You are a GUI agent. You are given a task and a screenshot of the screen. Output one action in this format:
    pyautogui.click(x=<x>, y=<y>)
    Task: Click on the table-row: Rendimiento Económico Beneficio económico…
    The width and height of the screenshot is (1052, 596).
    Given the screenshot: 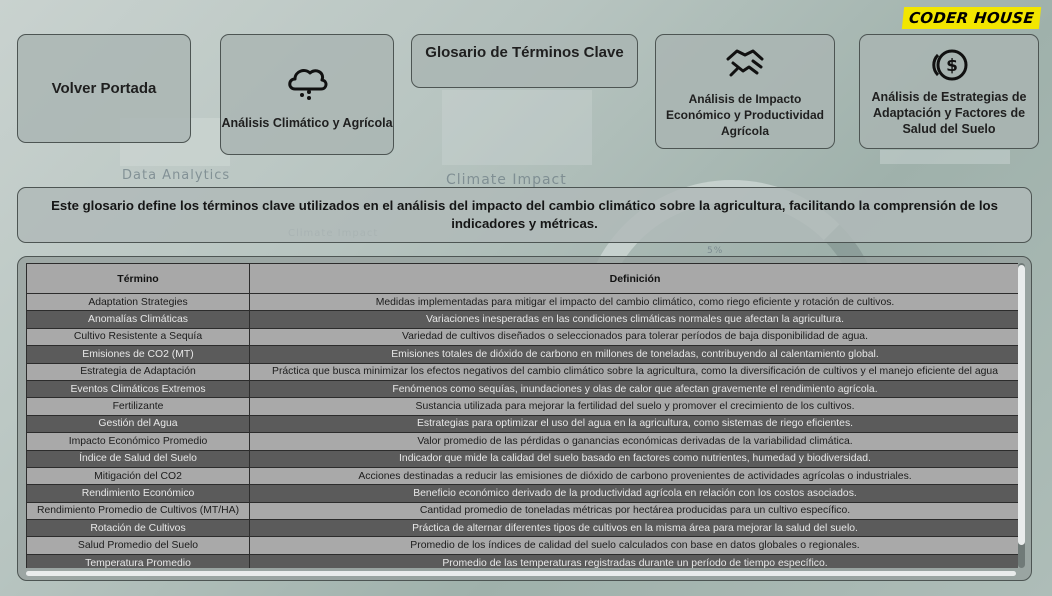 What is the action you would take?
    pyautogui.click(x=522, y=493)
    